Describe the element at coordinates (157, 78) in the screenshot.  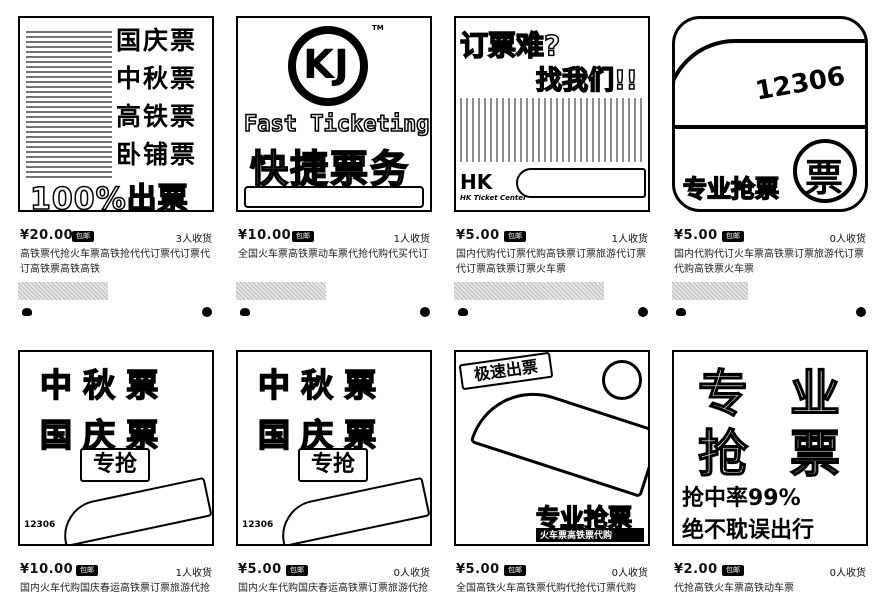
I see `thumb-line: 中秋票` at that location.